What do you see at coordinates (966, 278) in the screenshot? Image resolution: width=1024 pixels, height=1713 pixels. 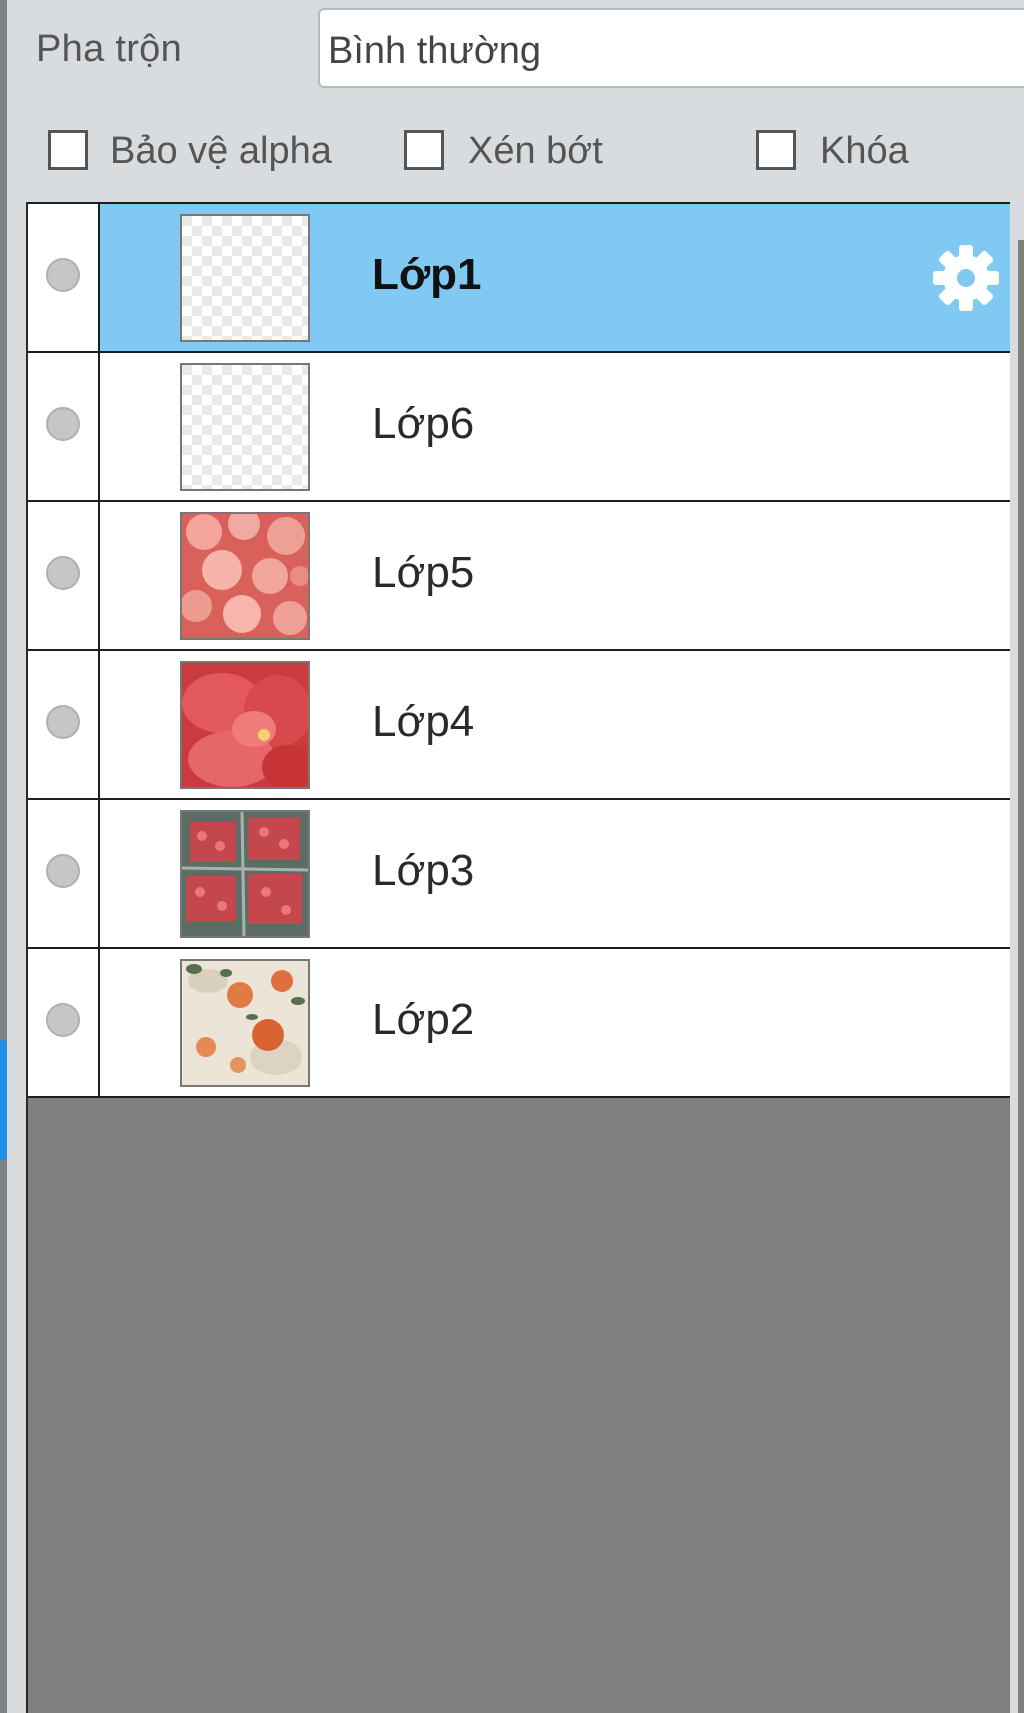 I see `gear-icon` at bounding box center [966, 278].